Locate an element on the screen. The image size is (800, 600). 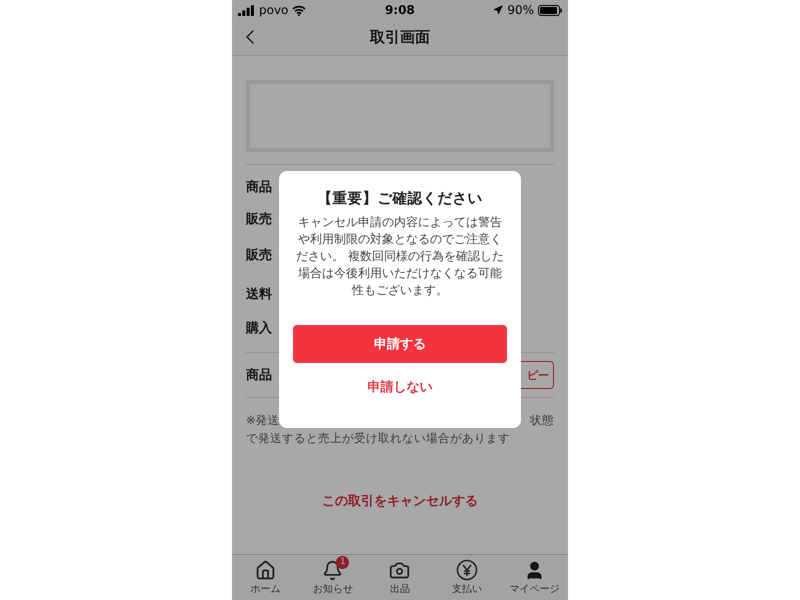
tab-item: 1 お知らせ is located at coordinates (332, 577).